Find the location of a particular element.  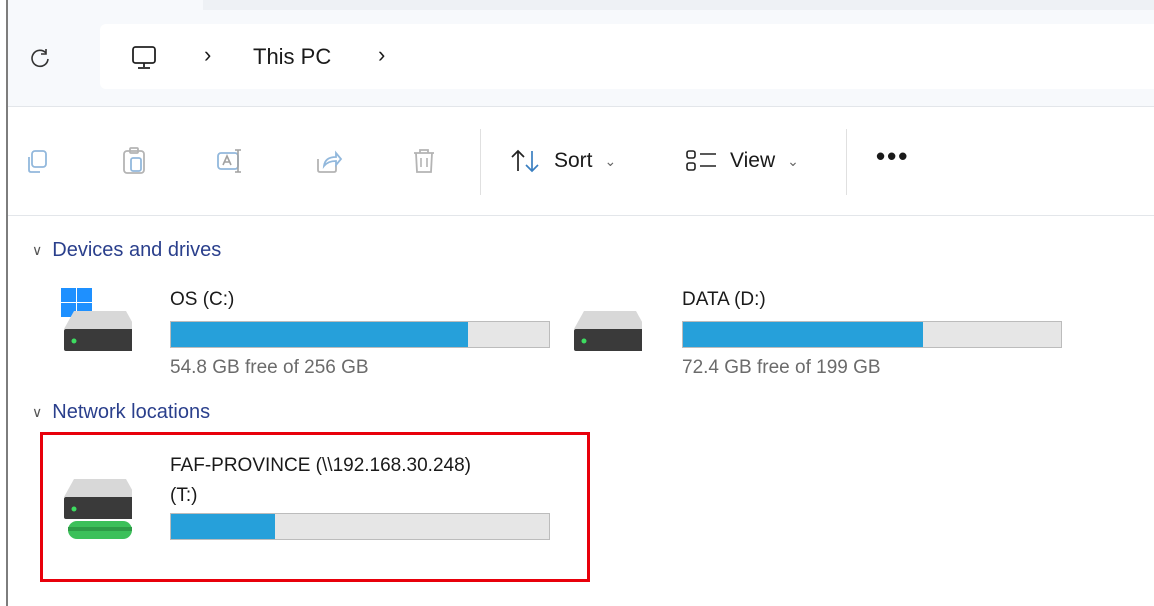

network-drive-t-usage-fill is located at coordinates (223, 526).